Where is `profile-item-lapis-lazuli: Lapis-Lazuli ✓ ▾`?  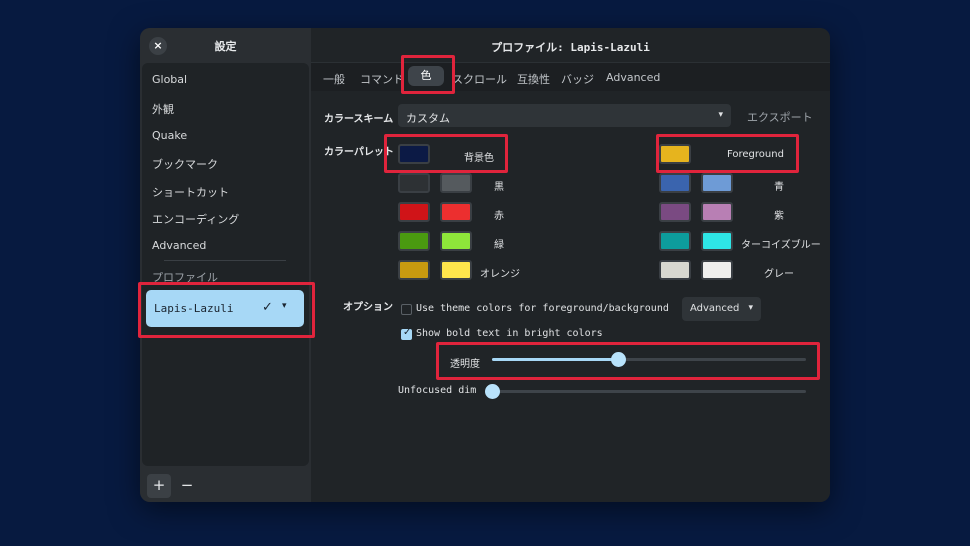 profile-item-lapis-lazuli: Lapis-Lazuli ✓ ▾ is located at coordinates (225, 308).